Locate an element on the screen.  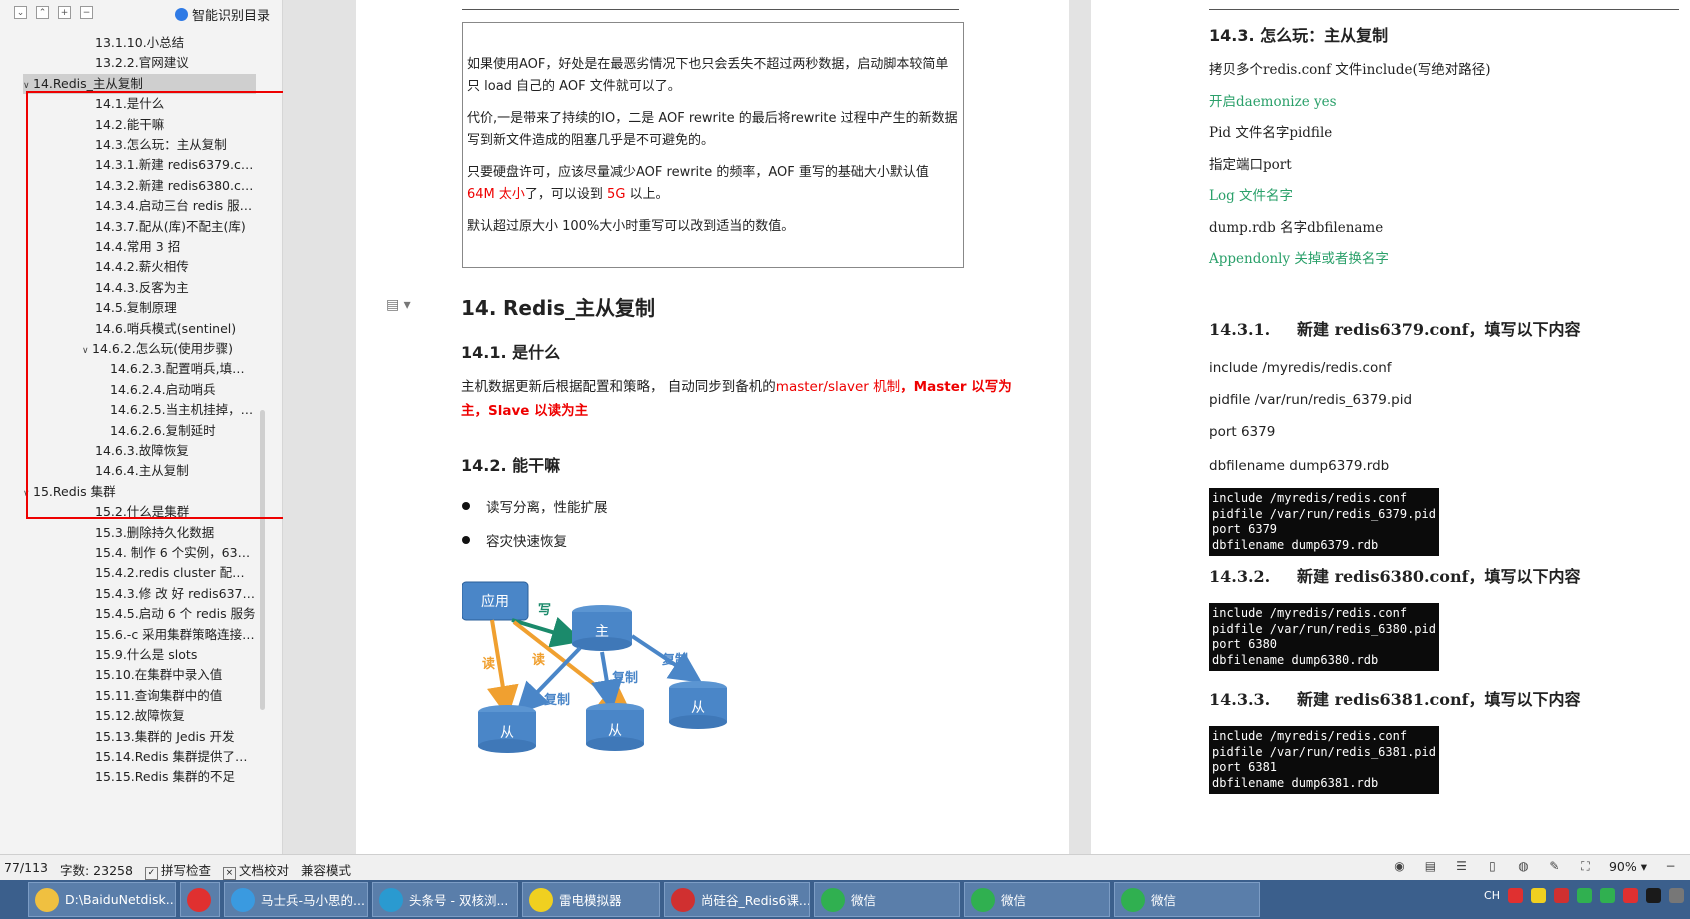
toc-item: 13.1.10.小总结 is located at coordinates (175, 43).